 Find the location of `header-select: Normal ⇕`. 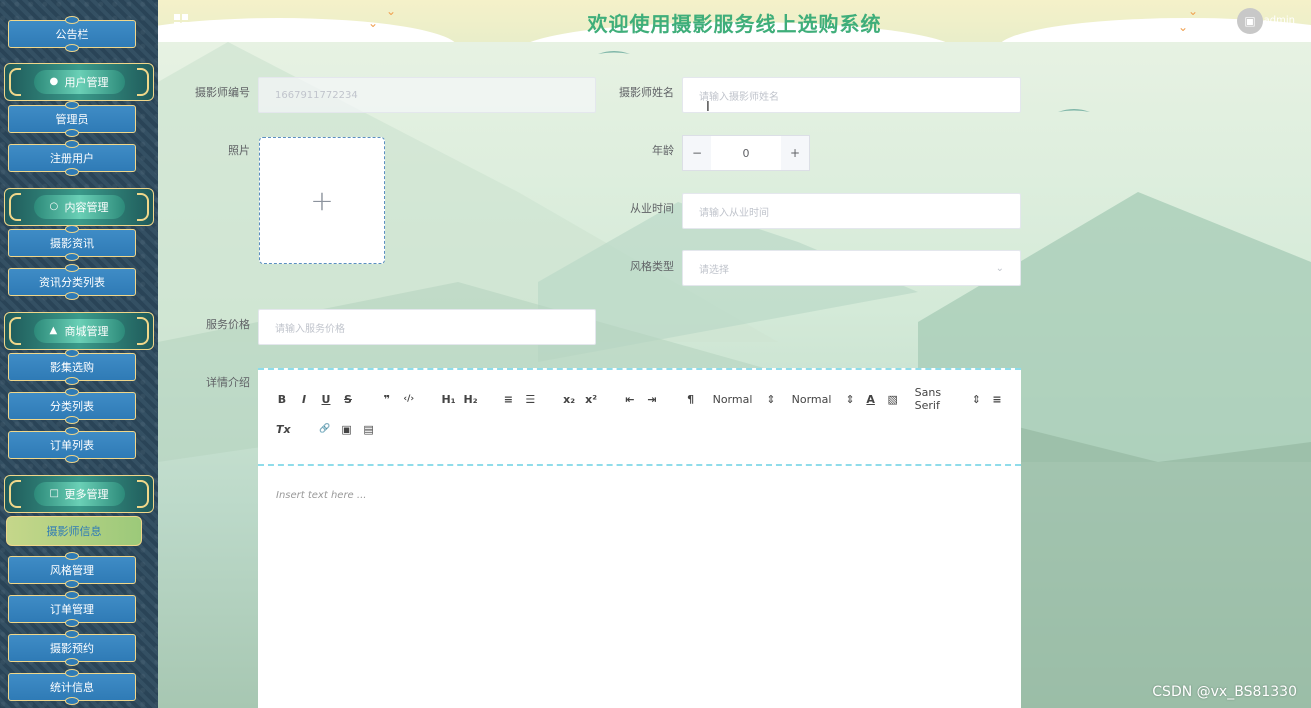

header-select: Normal ⇕ is located at coordinates (823, 399).